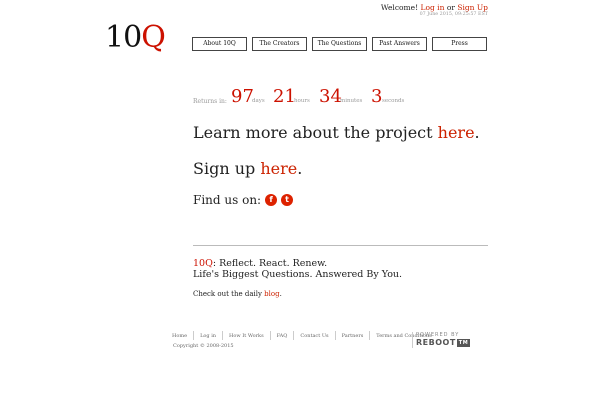 This screenshot has width=600, height=400. Describe the element at coordinates (453, 14) in the screenshot. I see `current-datetime: 07 June 2015, 09:25:57 EST` at that location.